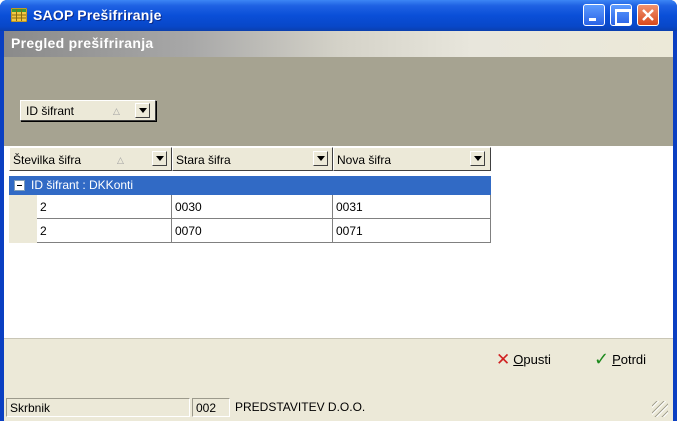 The image size is (677, 421). Describe the element at coordinates (338, 357) in the screenshot. I see `button-bar: ✕ Opusti ✓ Potrdi` at that location.